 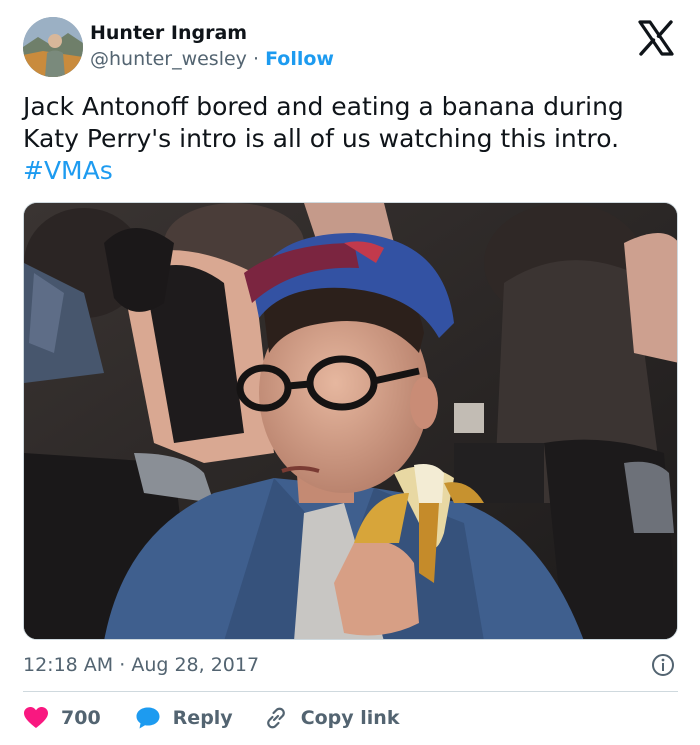 I want to click on follow-button: Follow, so click(x=299, y=59).